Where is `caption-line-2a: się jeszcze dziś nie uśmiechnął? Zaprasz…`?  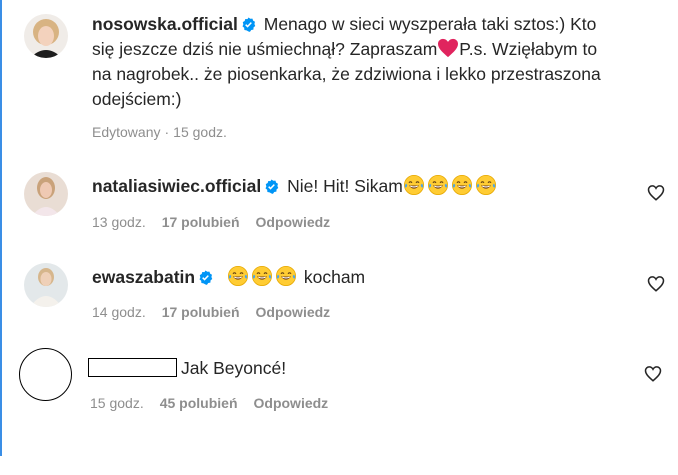
caption-line-2a: się jeszcze dziś nie uśmiechnął? Zaprasz… is located at coordinates (265, 49).